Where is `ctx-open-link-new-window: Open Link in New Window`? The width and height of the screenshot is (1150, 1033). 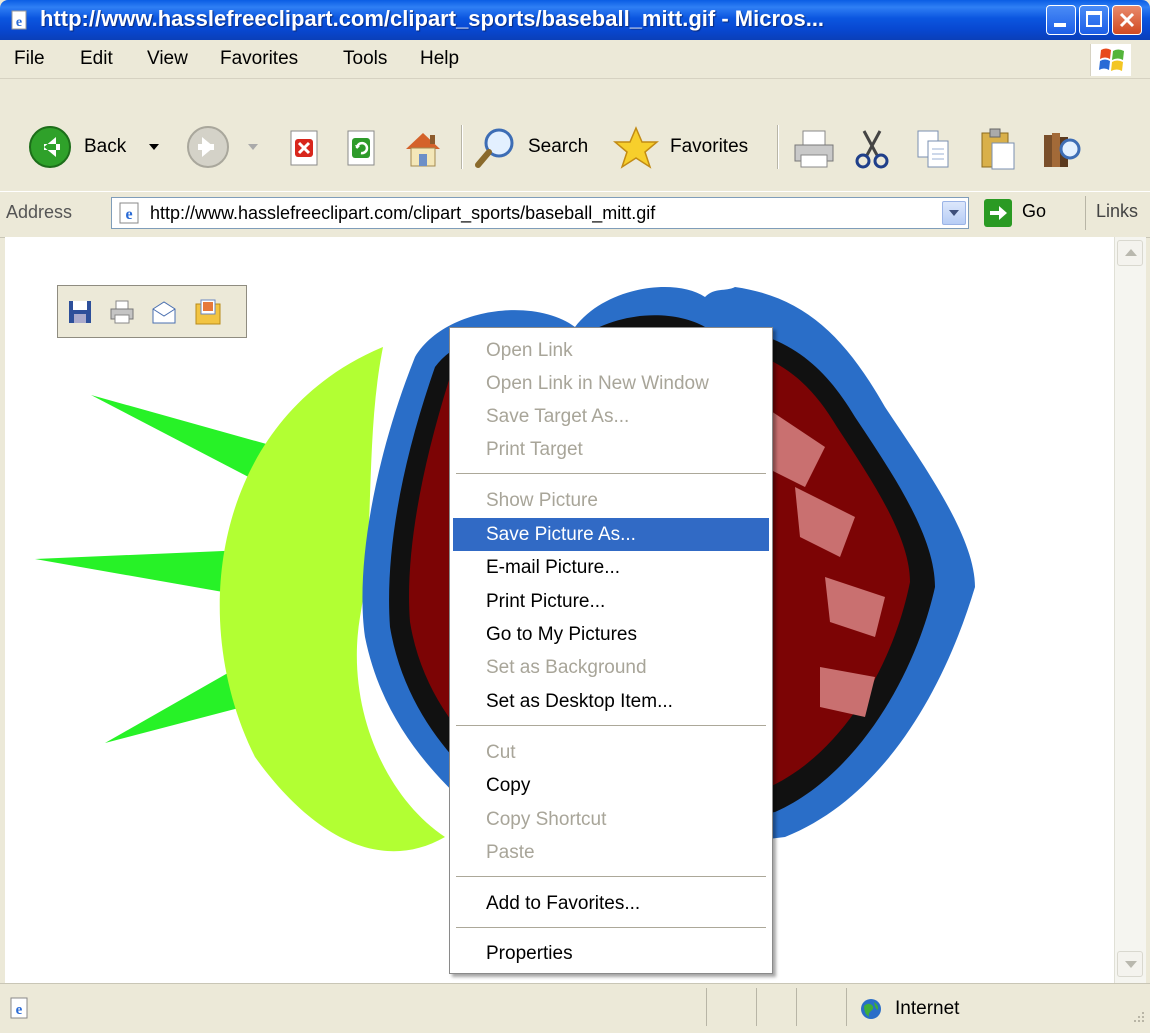
ctx-open-link-new-window: Open Link in New Window is located at coordinates (611, 383).